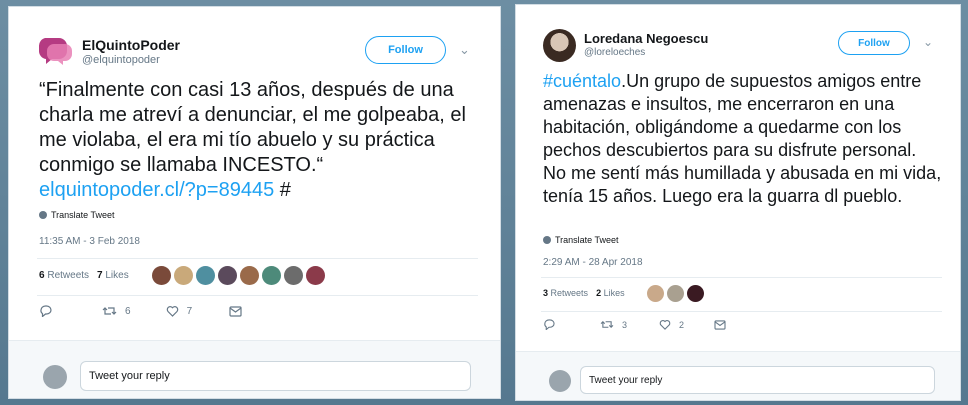 The image size is (968, 405). Describe the element at coordinates (646, 38) in the screenshot. I see `author-name: Loredana Negoescu` at that location.